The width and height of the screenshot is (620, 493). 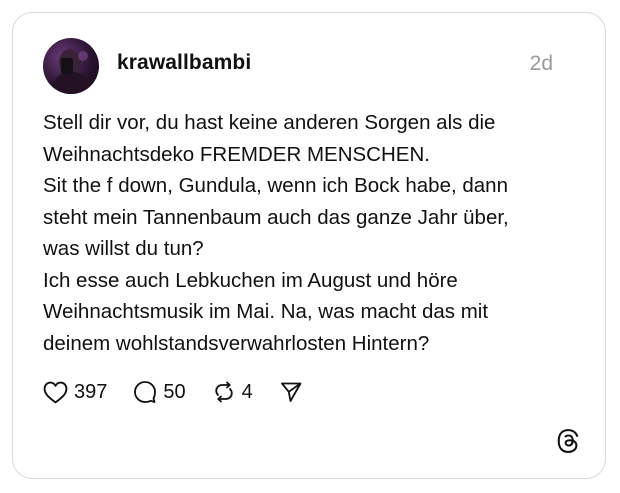 I want to click on heart-icon, so click(x=55, y=392).